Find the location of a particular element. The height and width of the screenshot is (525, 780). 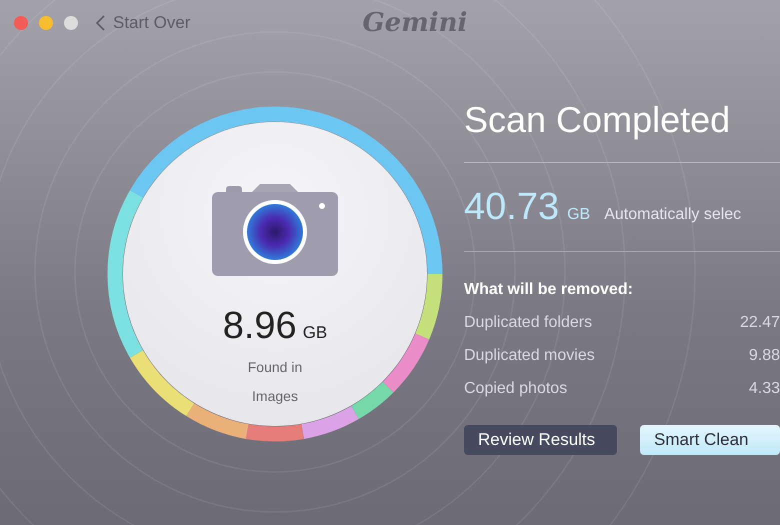

total-size: 40.73 is located at coordinates (512, 207).